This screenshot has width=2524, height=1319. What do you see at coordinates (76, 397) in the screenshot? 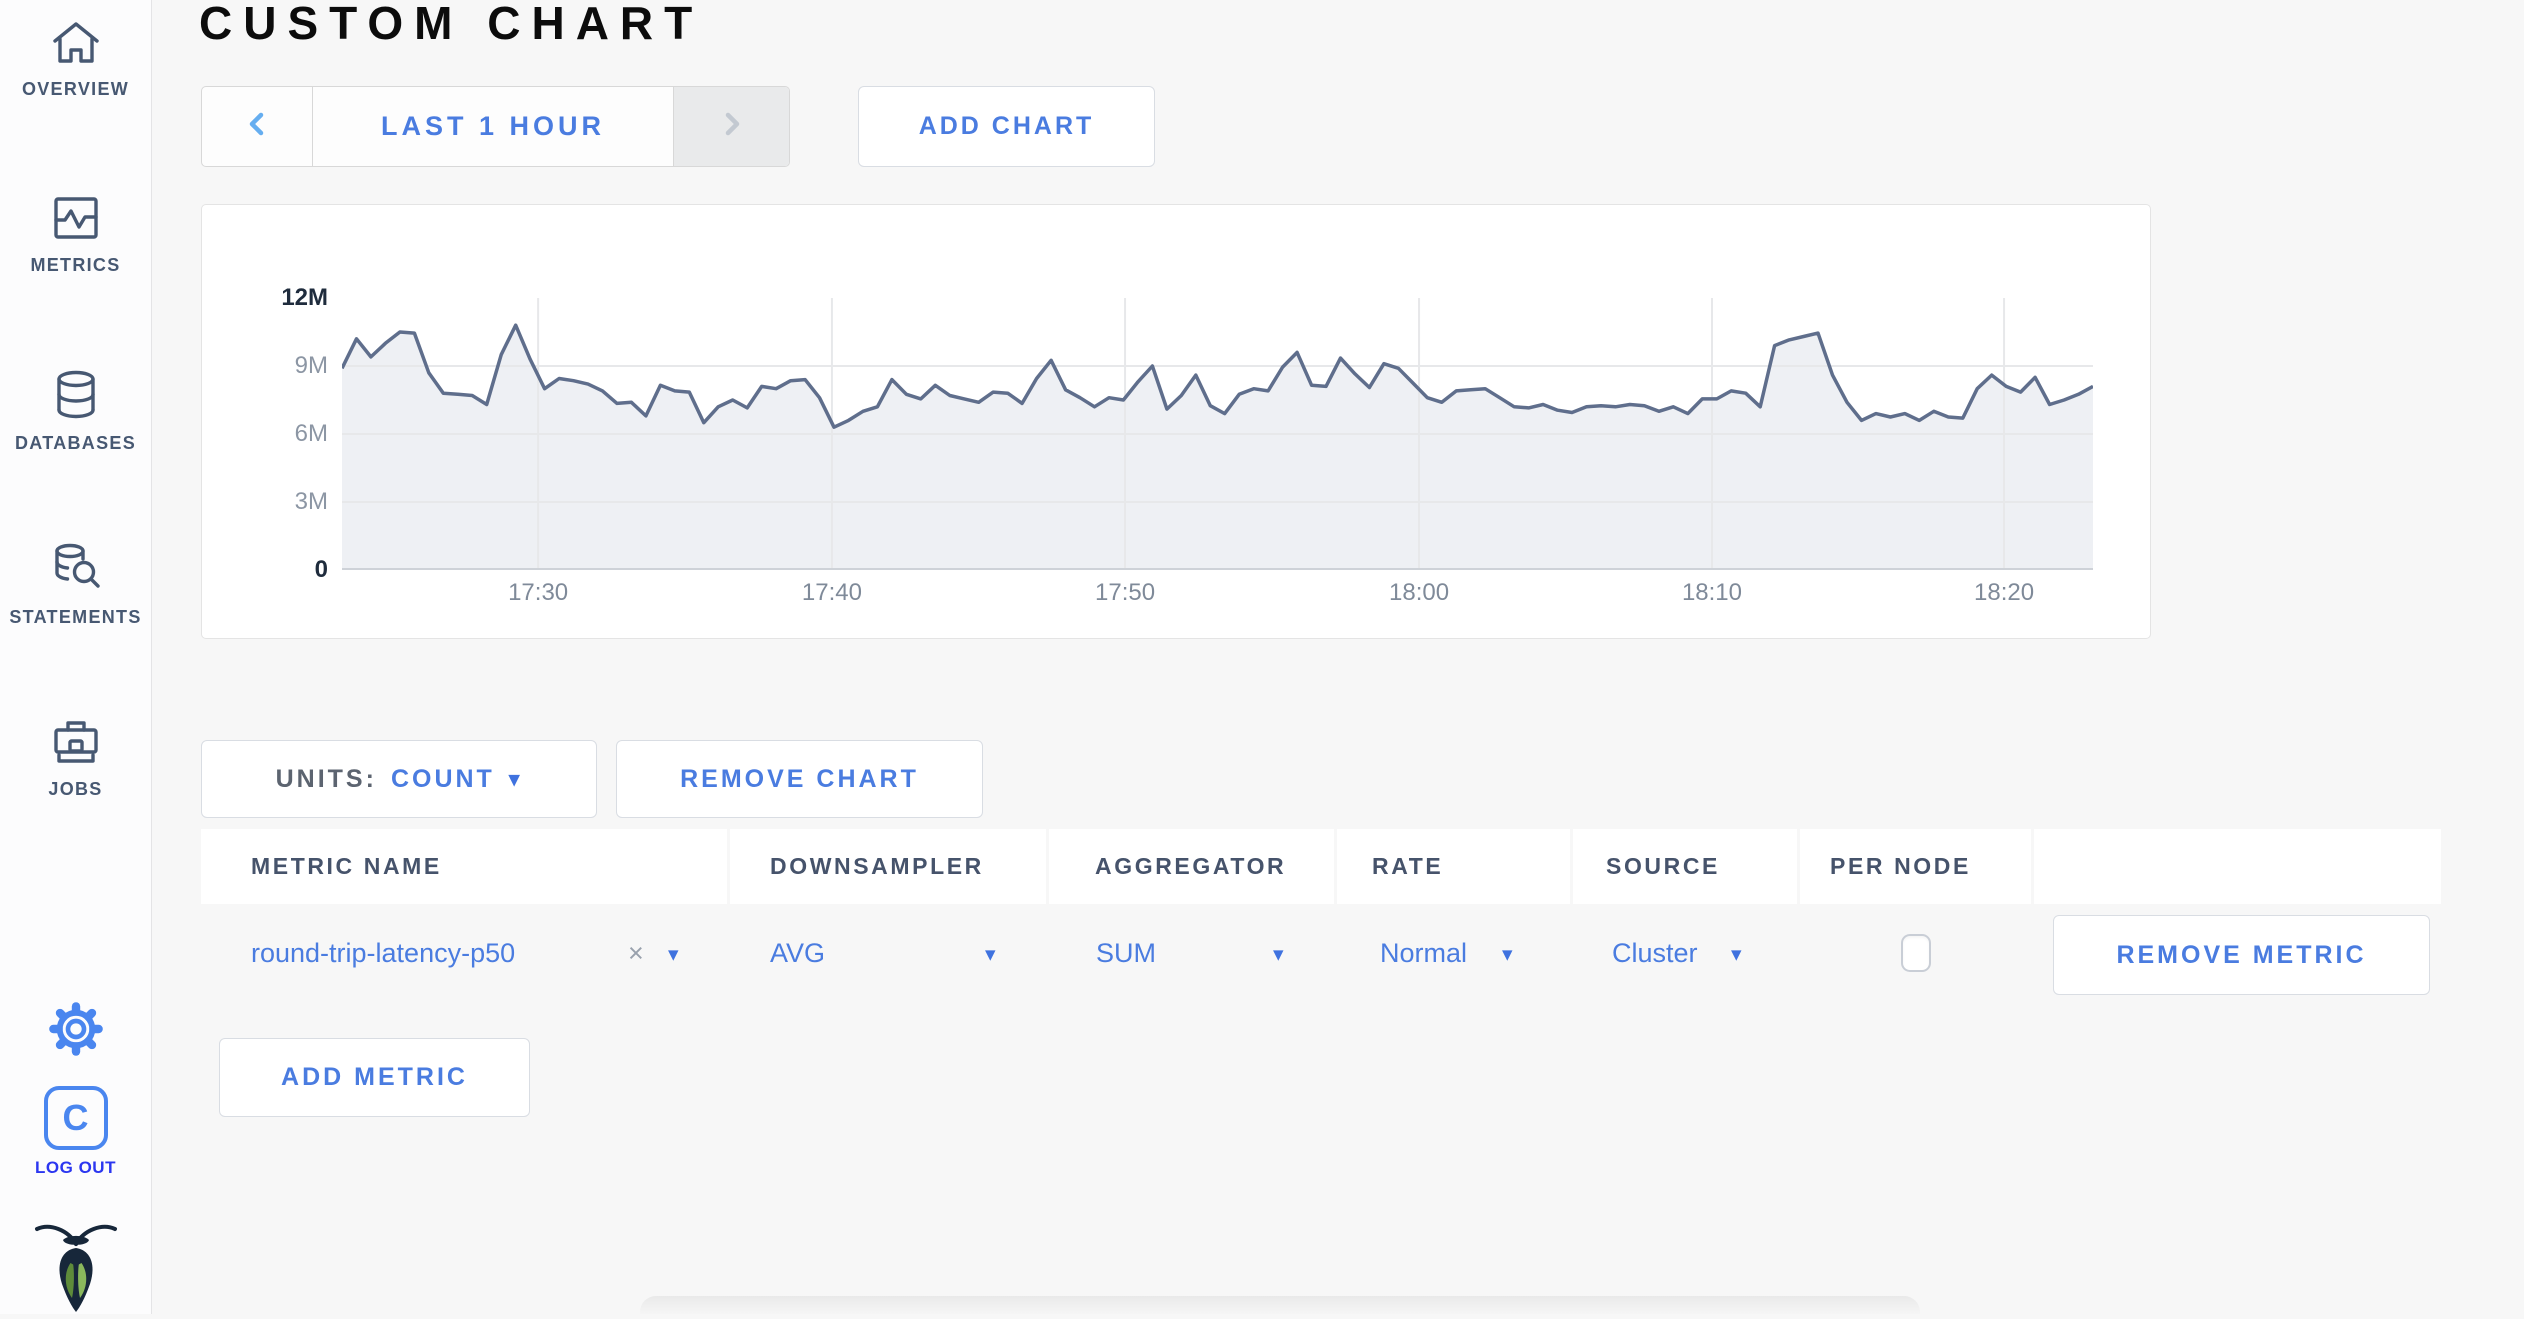
I see `database-icon` at bounding box center [76, 397].